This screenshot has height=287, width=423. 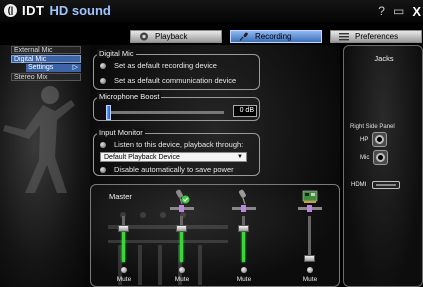 I want to click on product-name: HD sound, so click(x=80, y=10).